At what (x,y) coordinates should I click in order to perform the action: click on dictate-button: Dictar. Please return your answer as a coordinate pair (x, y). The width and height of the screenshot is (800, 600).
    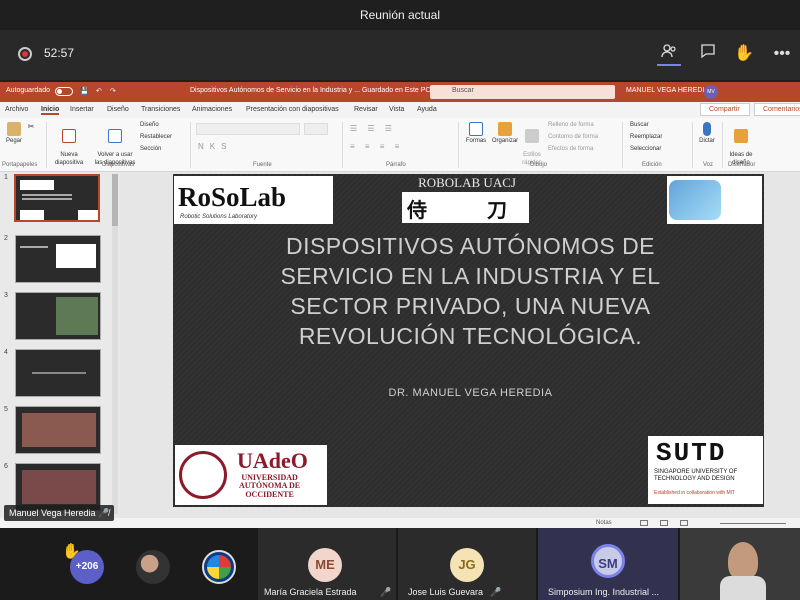
    Looking at the image, I should click on (707, 133).